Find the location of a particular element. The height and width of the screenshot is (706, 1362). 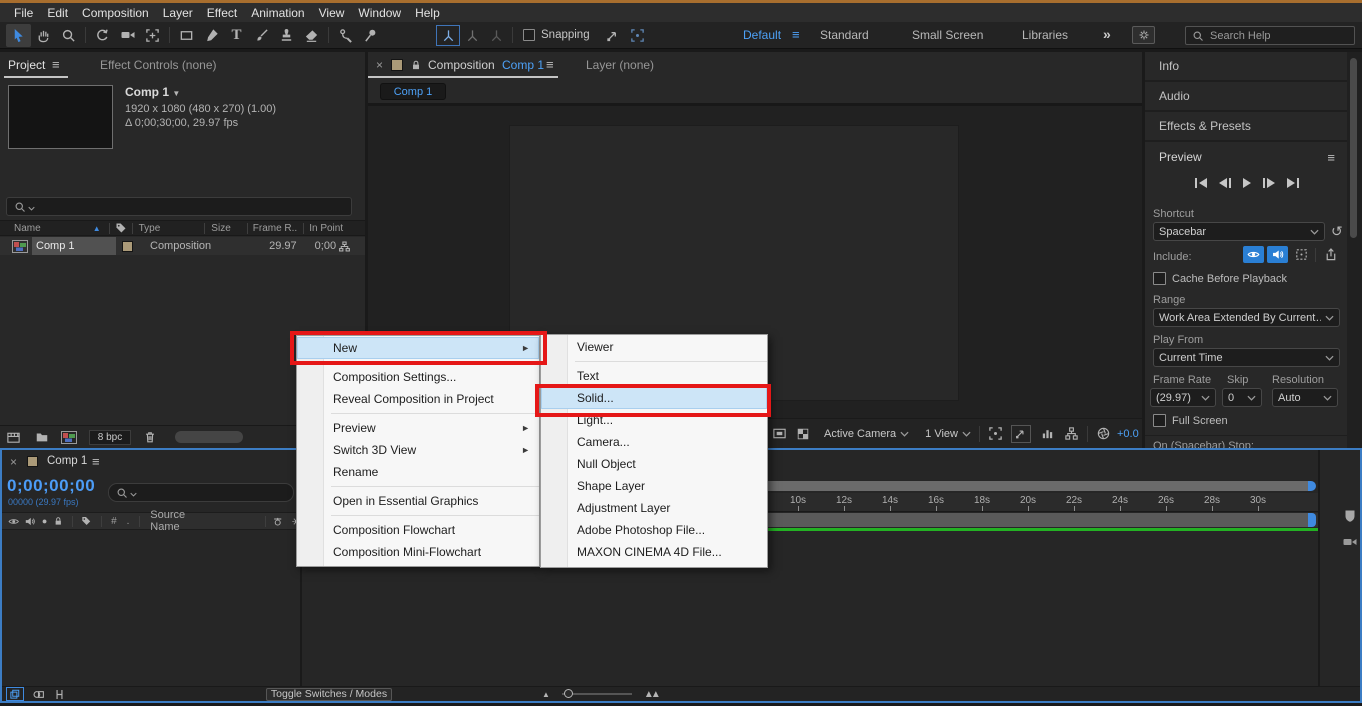

menu-item-composition-flowchart: Composition Flowchart is located at coordinates (418, 530).